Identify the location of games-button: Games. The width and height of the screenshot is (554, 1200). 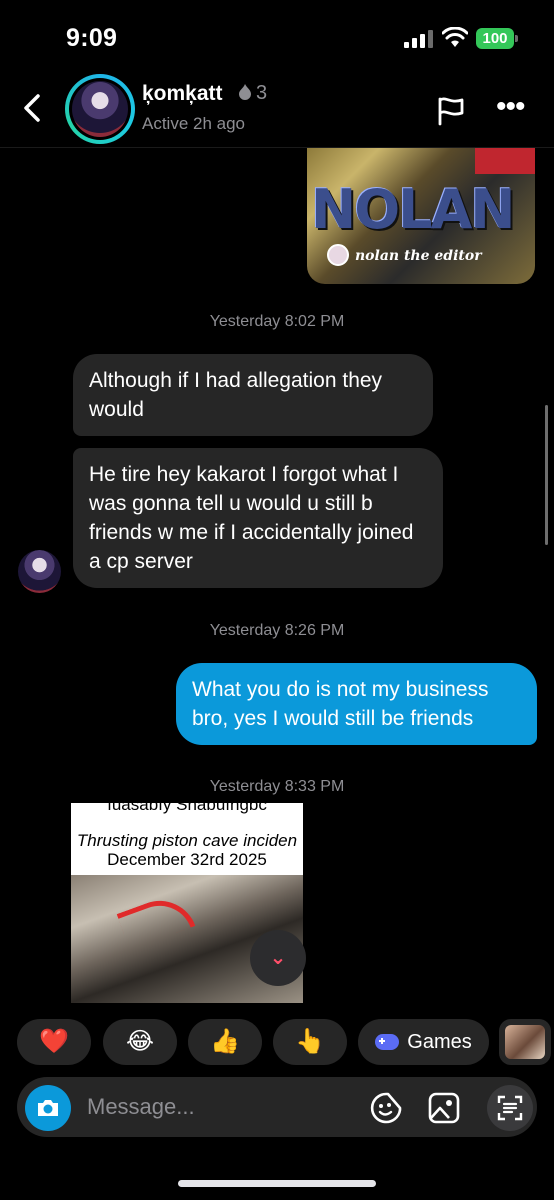
(423, 1042).